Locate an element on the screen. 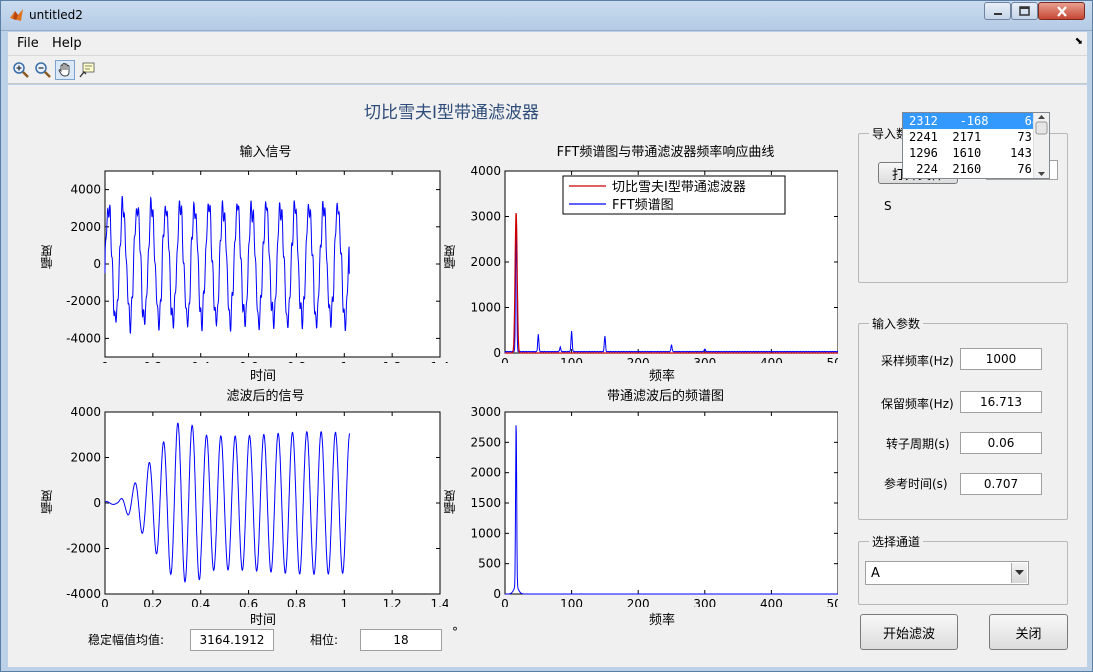 This screenshot has height=672, width=1093. list-item: 2312 -168 68 is located at coordinates (976, 121).